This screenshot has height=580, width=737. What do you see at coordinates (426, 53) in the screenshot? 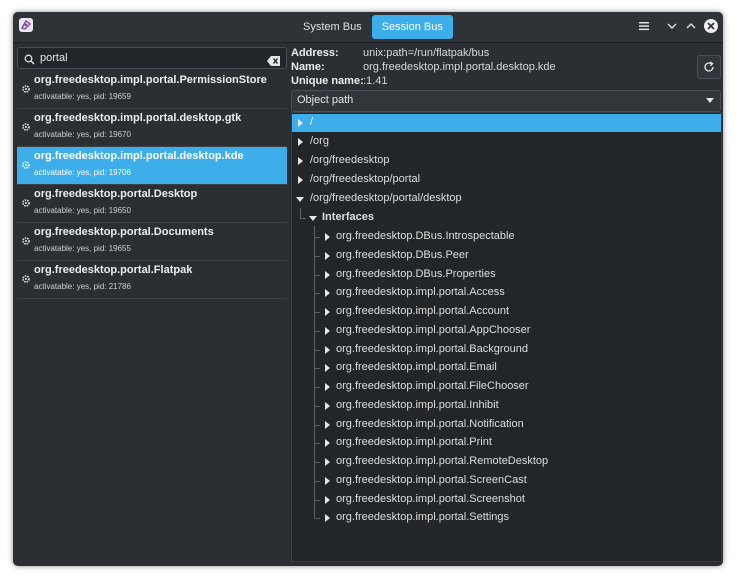
I see `address-value: unix:path=/run/flatpak/bus` at bounding box center [426, 53].